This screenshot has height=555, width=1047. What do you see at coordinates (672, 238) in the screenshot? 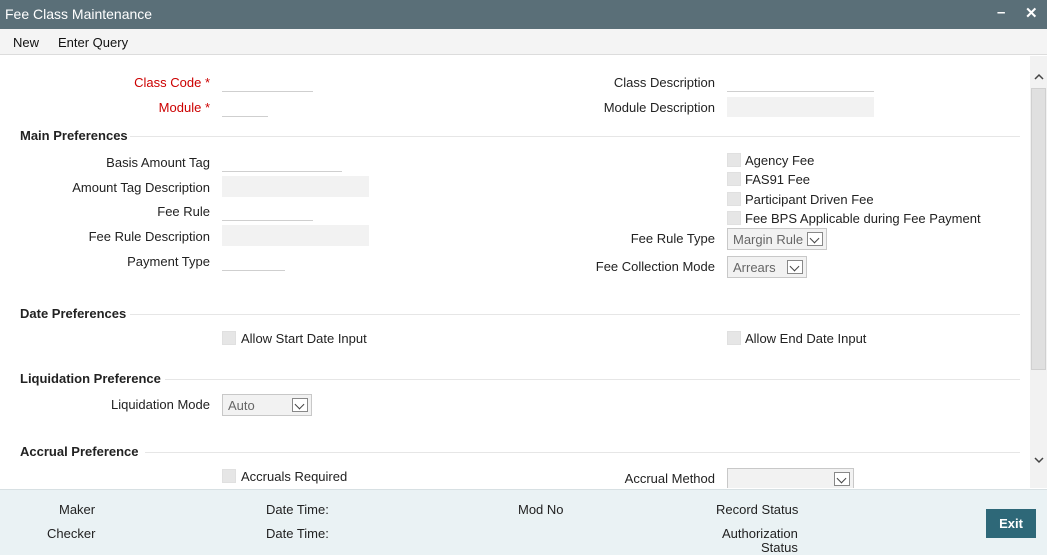
I see `fee-rule-type-label: Fee Rule Type` at bounding box center [672, 238].